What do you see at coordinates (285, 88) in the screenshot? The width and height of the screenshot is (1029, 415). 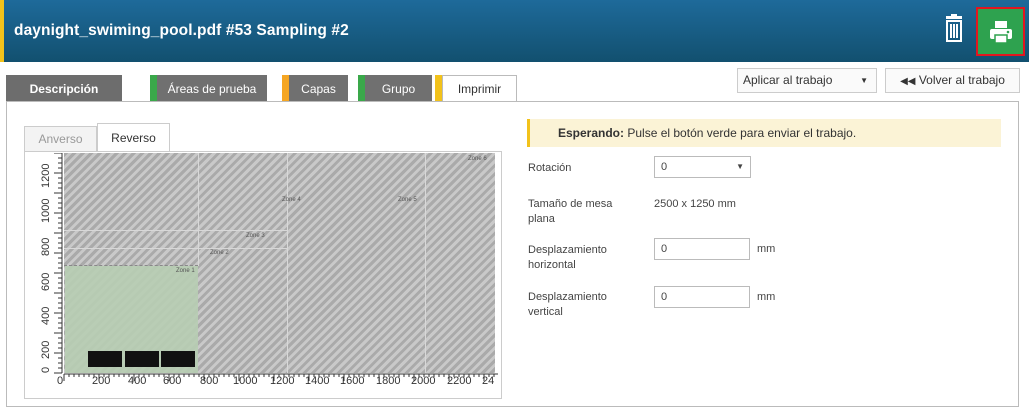 I see `tab-capas-status-stripe` at bounding box center [285, 88].